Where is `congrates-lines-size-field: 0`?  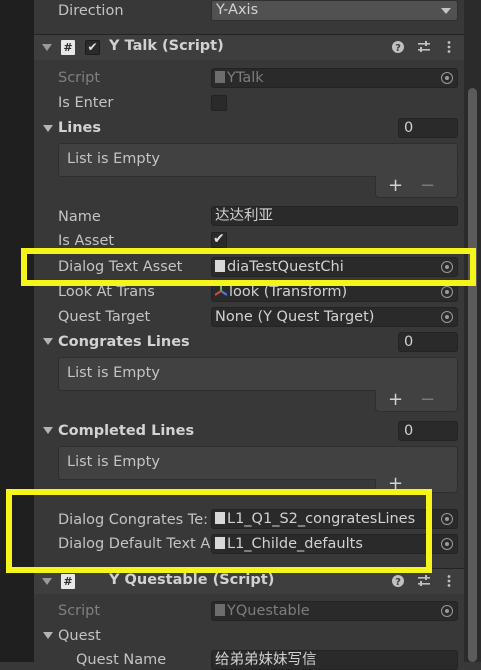
congrates-lines-size-field: 0 is located at coordinates (428, 342).